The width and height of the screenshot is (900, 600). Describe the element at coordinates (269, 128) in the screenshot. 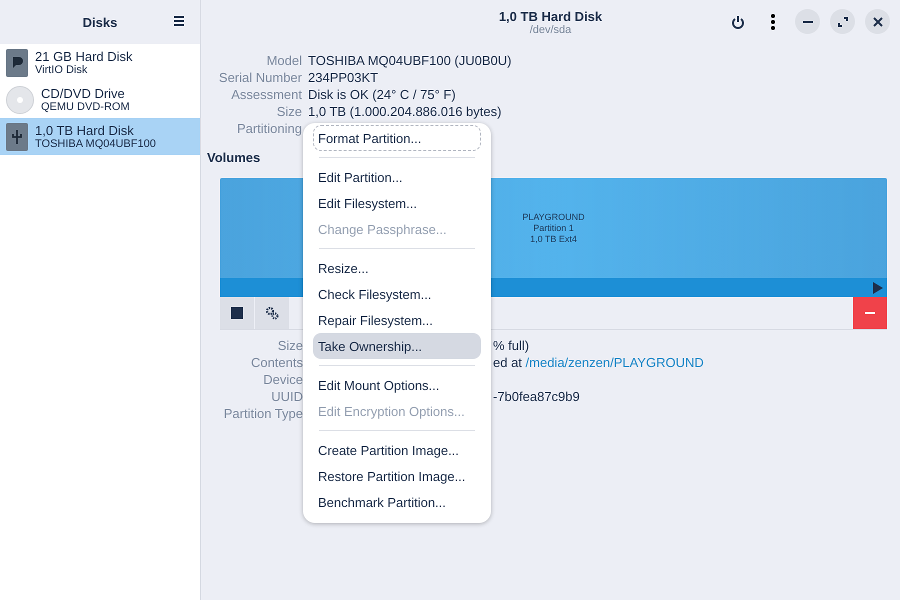

I see `field-label: Partitioning` at that location.